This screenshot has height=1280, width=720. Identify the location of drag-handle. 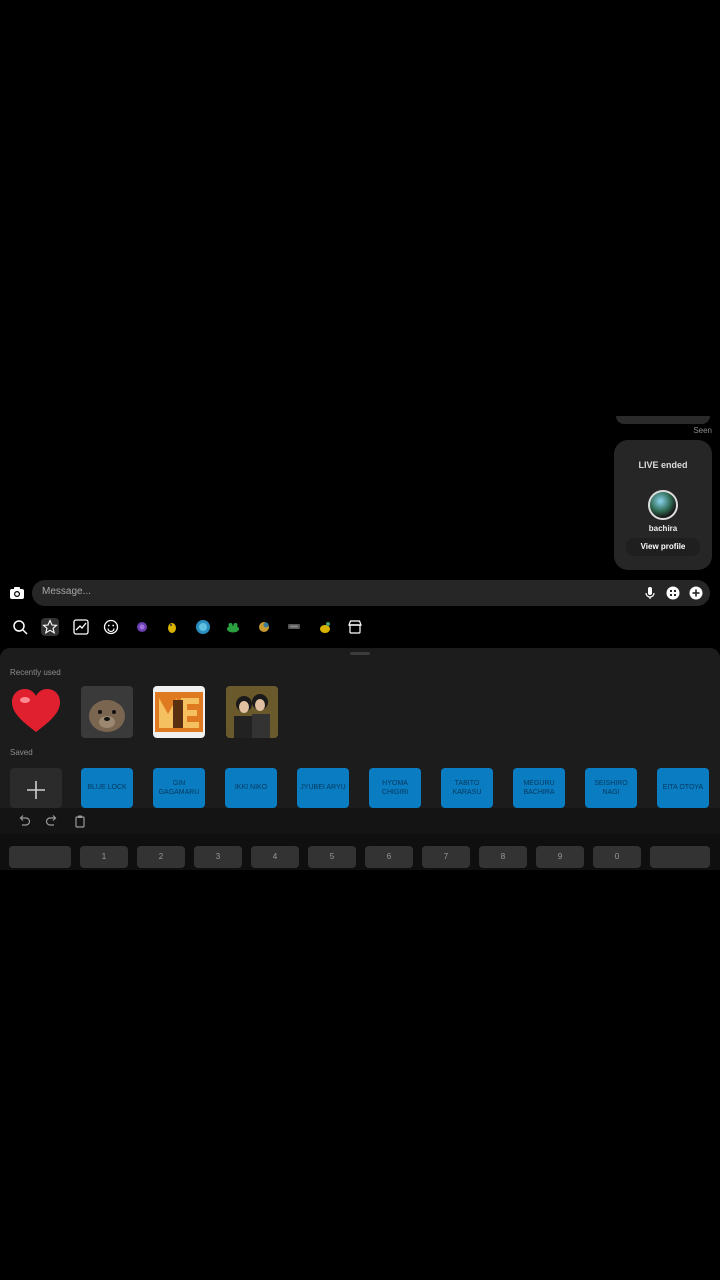
(360, 653).